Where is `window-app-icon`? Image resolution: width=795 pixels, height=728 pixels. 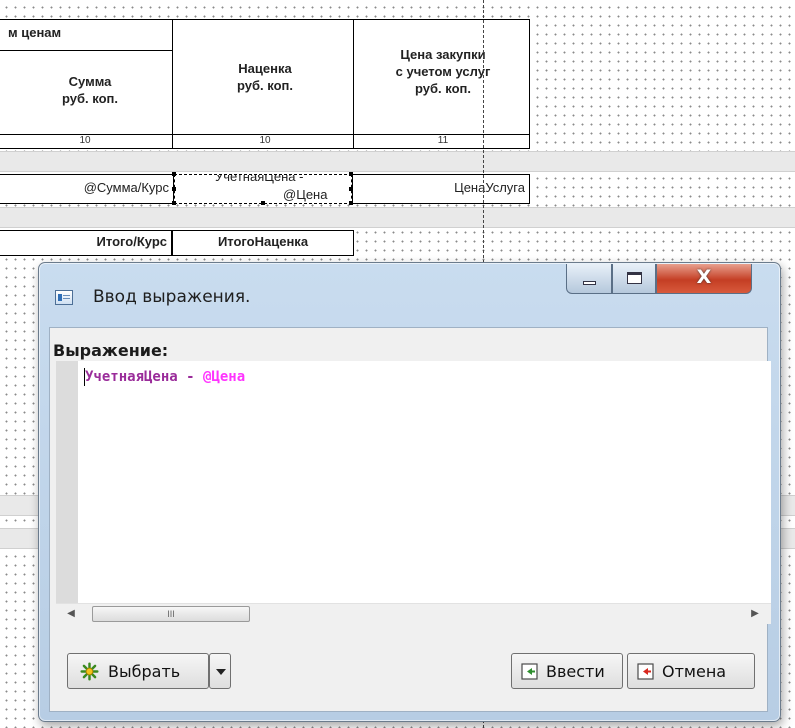
window-app-icon is located at coordinates (64, 297).